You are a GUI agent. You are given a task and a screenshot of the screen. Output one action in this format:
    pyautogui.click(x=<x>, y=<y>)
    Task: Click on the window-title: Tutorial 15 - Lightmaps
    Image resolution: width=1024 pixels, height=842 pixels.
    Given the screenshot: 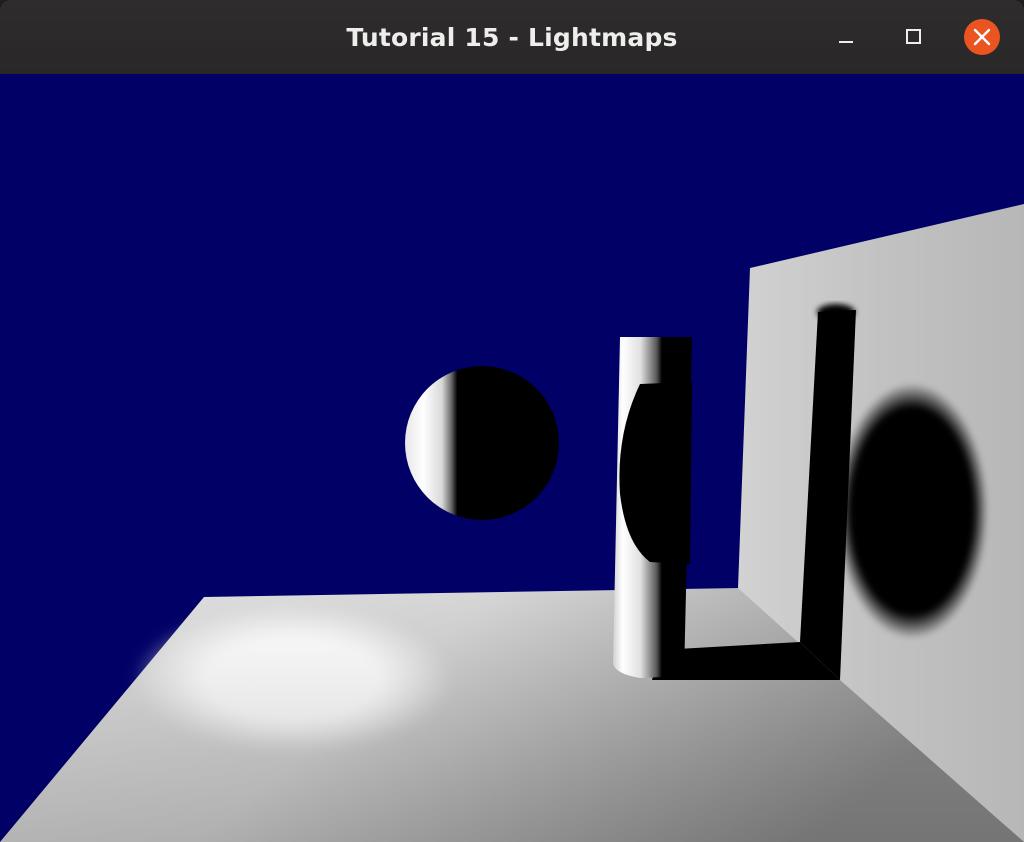 What is the action you would take?
    pyautogui.click(x=512, y=37)
    